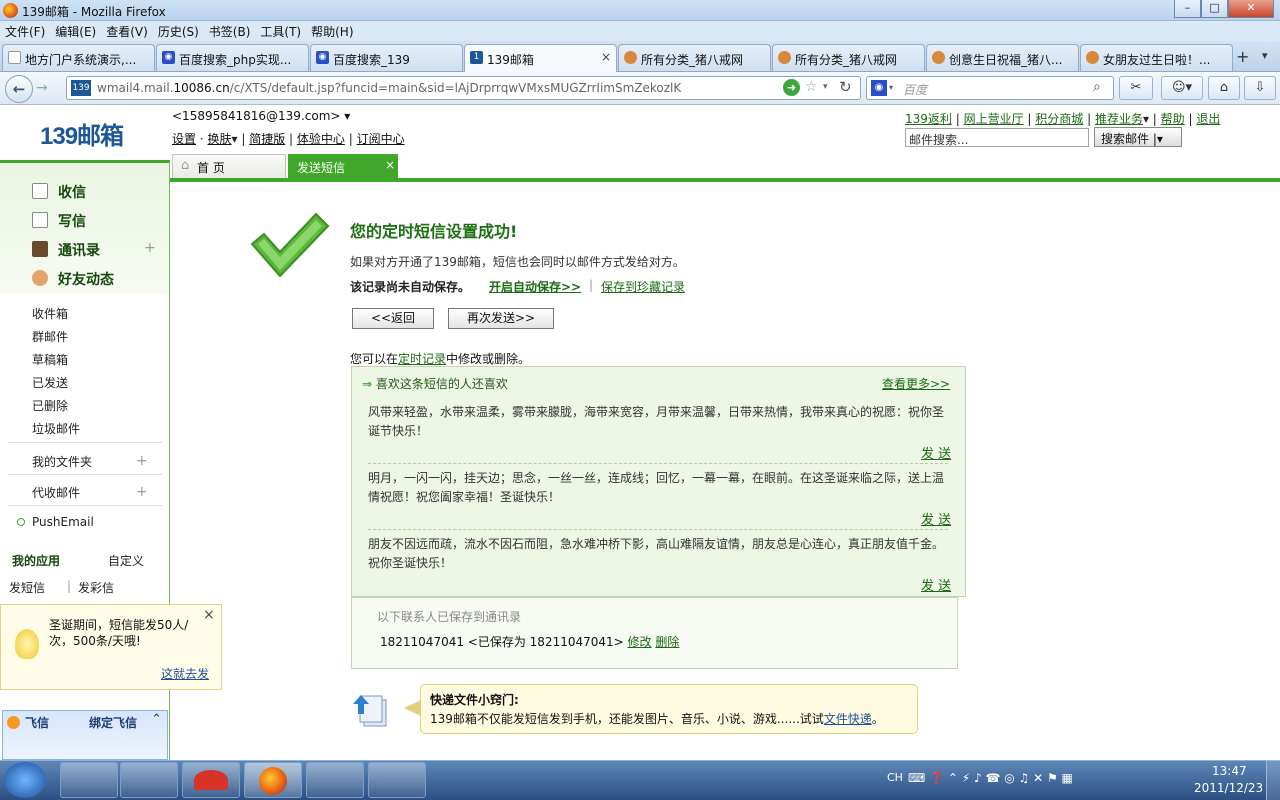 The image size is (1280, 800). I want to click on sidebar-item-friends: 好友动态, so click(73, 279).